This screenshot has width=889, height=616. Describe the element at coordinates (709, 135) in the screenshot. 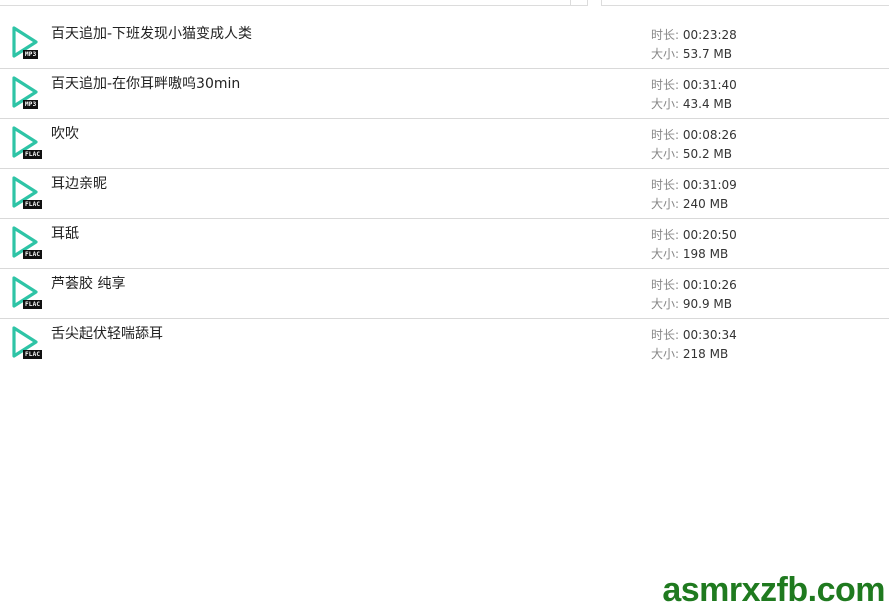

I see `duration-value: 00:08:26` at that location.